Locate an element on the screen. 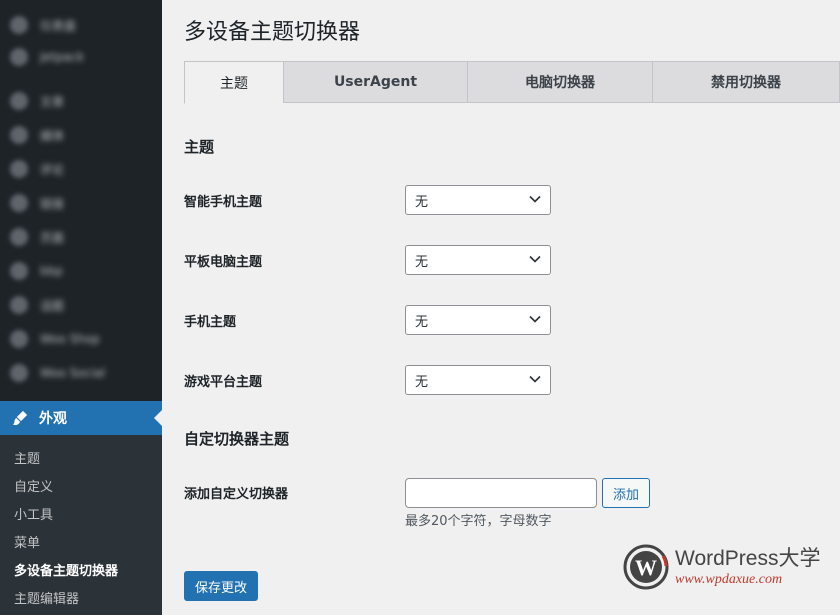 The width and height of the screenshot is (840, 615). smartphone-theme-select: 无 is located at coordinates (478, 200).